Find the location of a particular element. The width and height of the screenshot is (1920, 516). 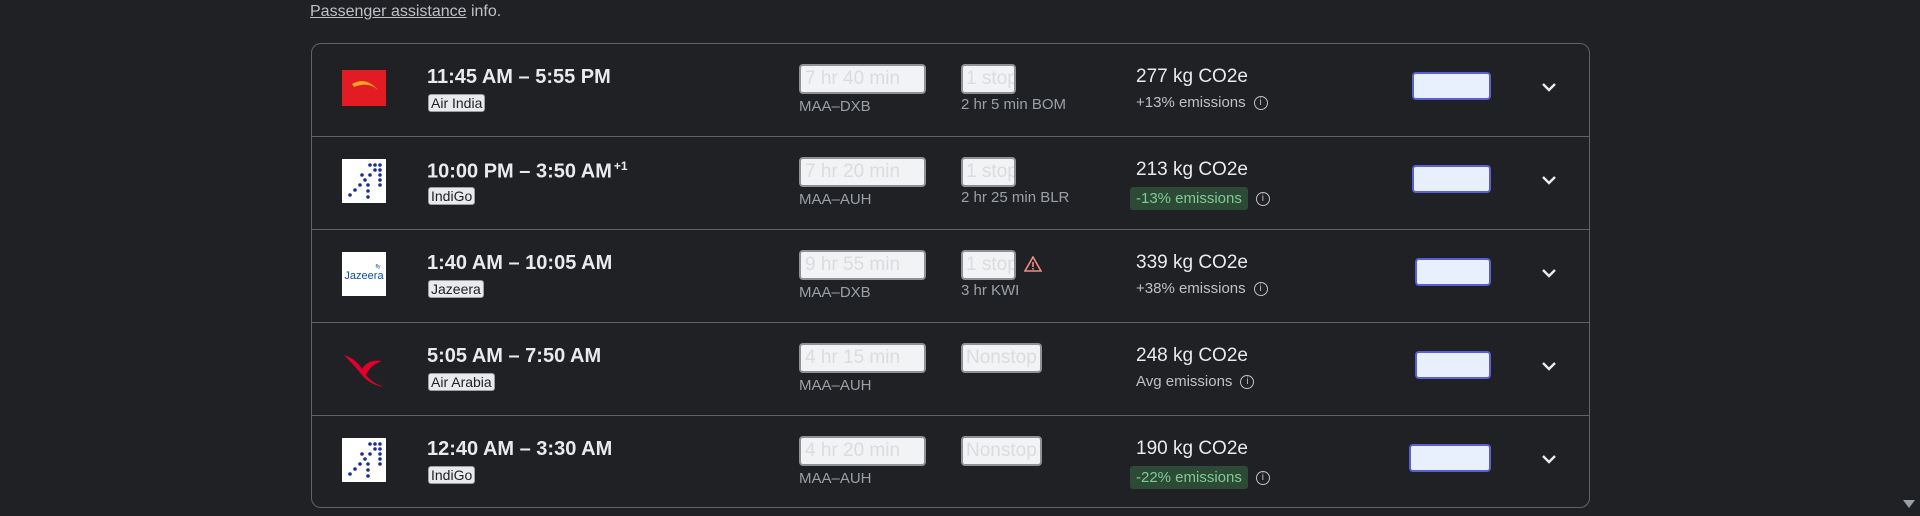

flight-times: 12:40 AM – 3:30 AM is located at coordinates (520, 449).